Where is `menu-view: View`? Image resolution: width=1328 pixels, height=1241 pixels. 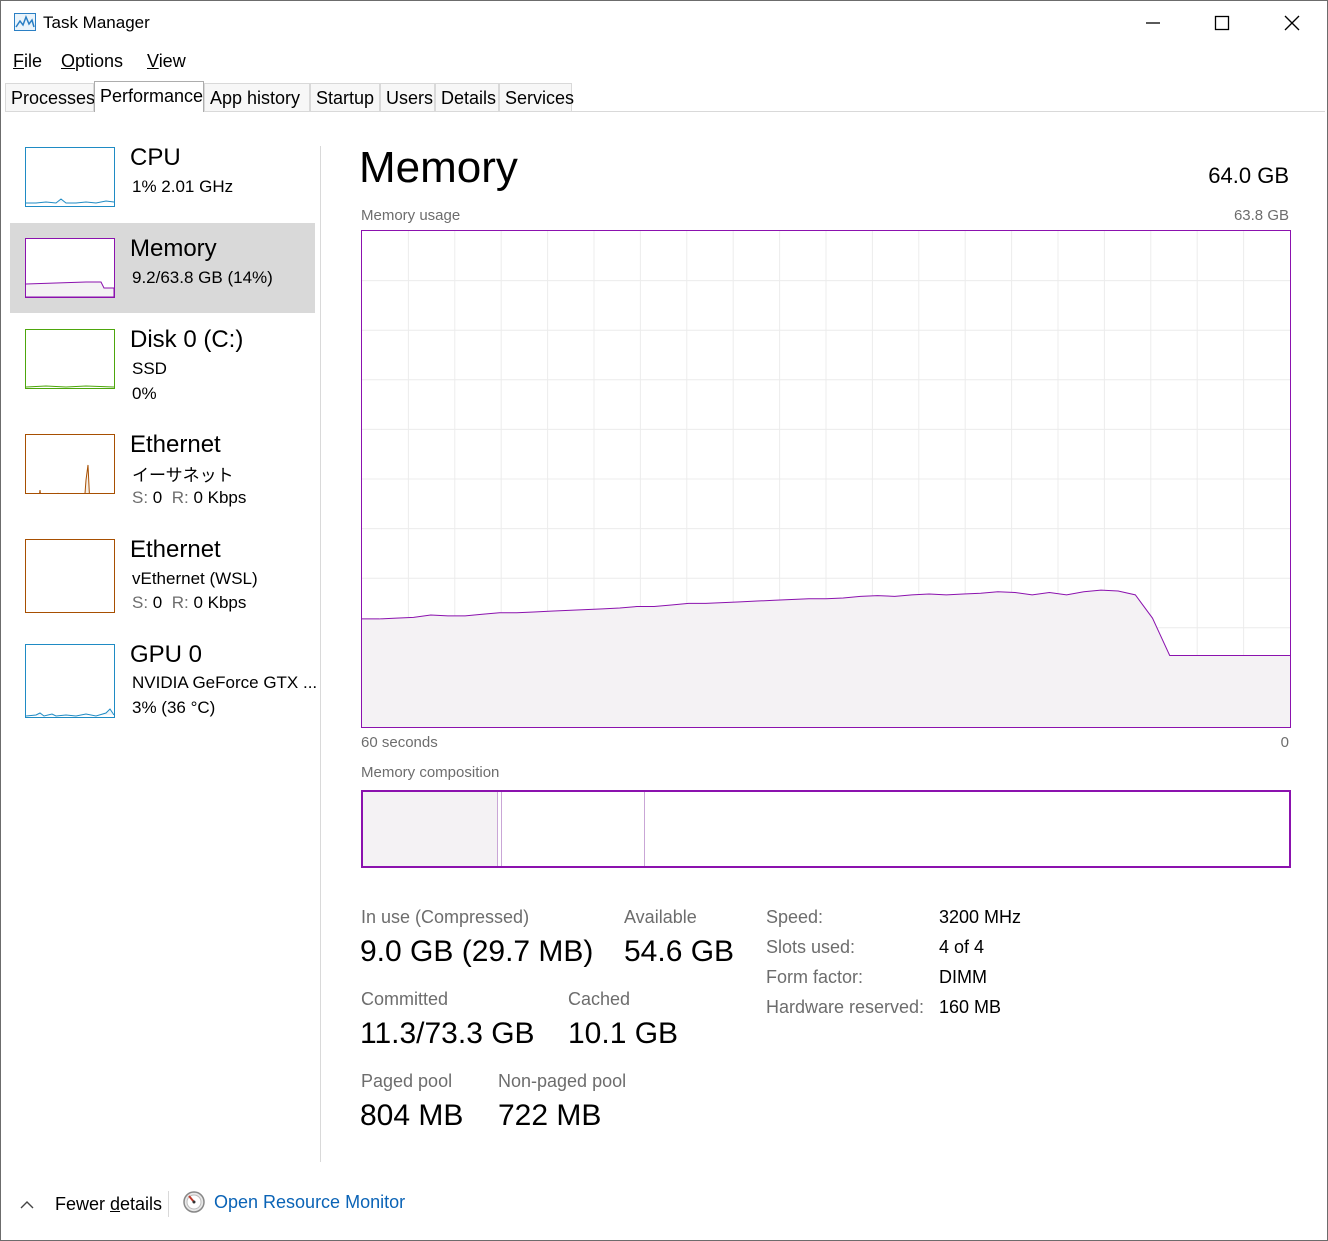 menu-view: View is located at coordinates (166, 61).